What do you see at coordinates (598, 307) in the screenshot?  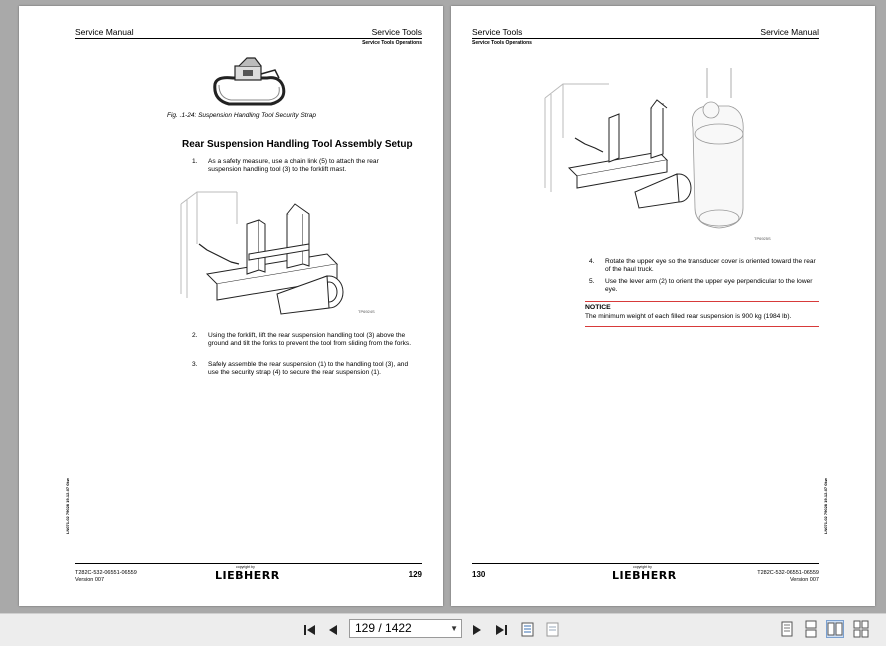 I see `notice-title: NOTICE` at bounding box center [598, 307].